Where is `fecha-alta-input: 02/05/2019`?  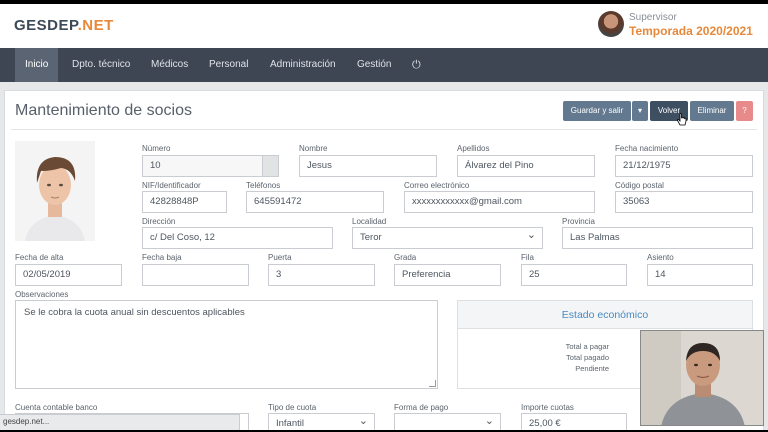 fecha-alta-input: 02/05/2019 is located at coordinates (68, 275).